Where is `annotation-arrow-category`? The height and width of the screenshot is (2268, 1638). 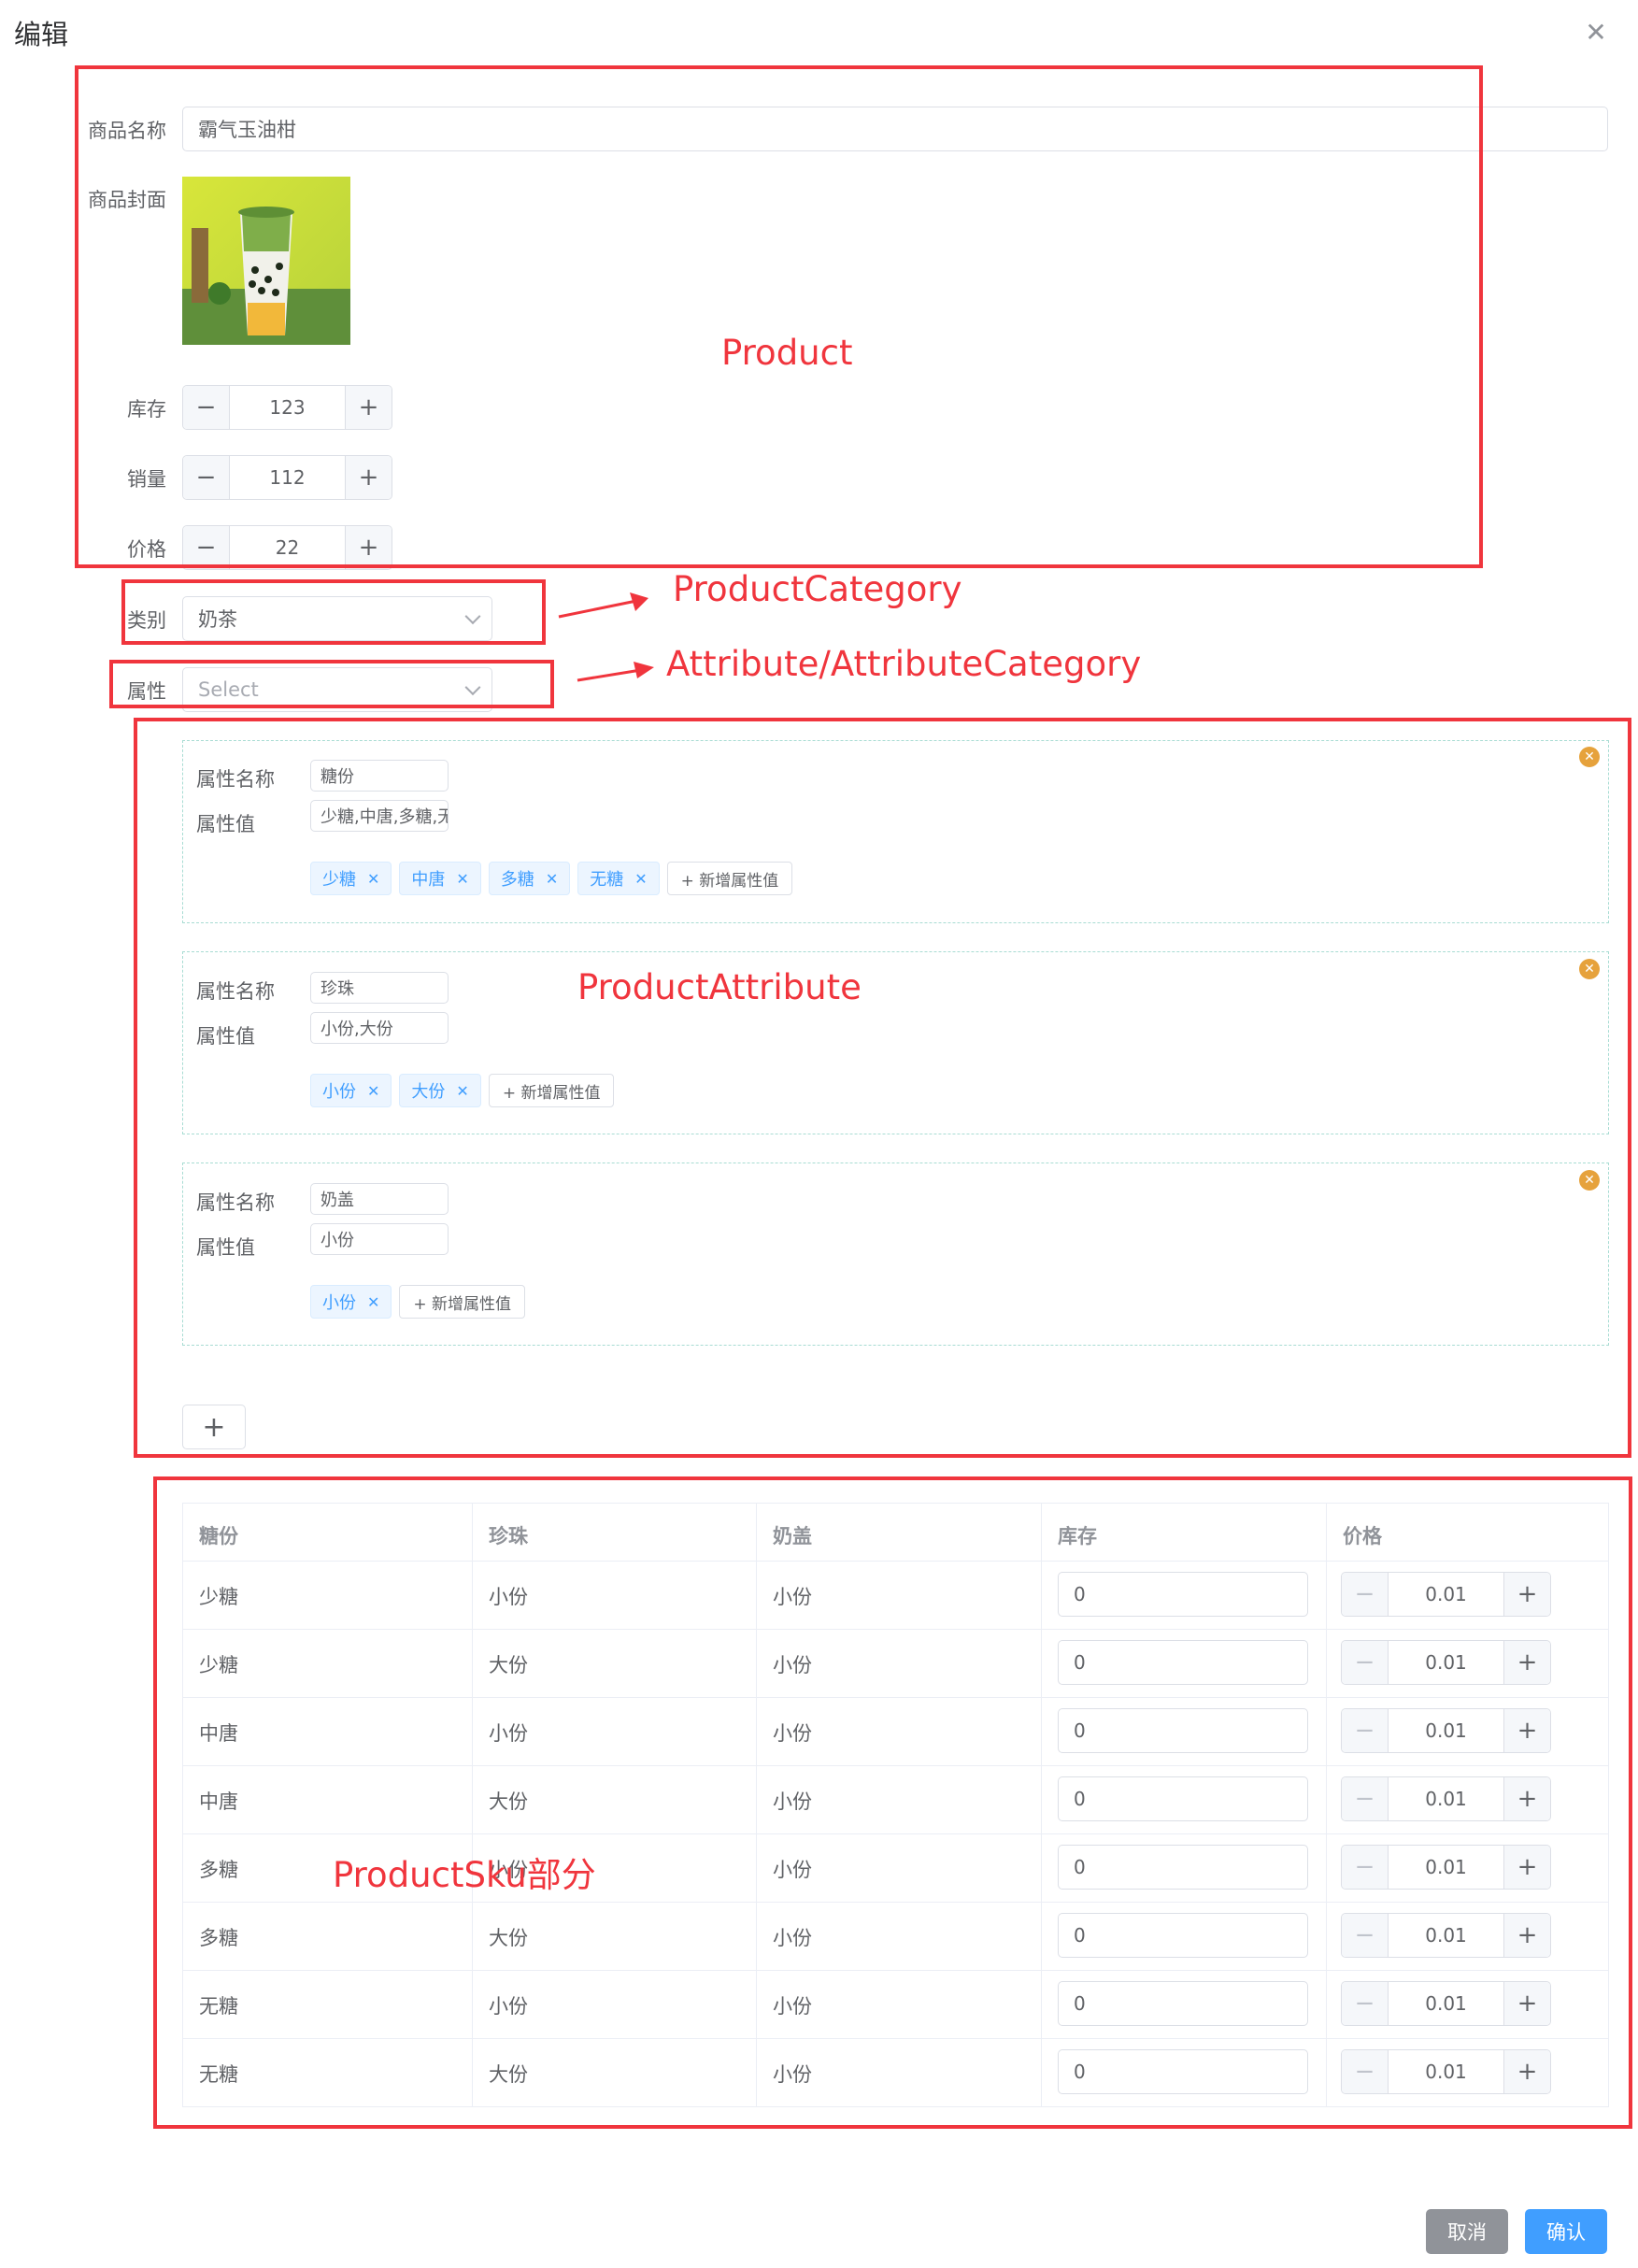 annotation-arrow-category is located at coordinates (603, 605).